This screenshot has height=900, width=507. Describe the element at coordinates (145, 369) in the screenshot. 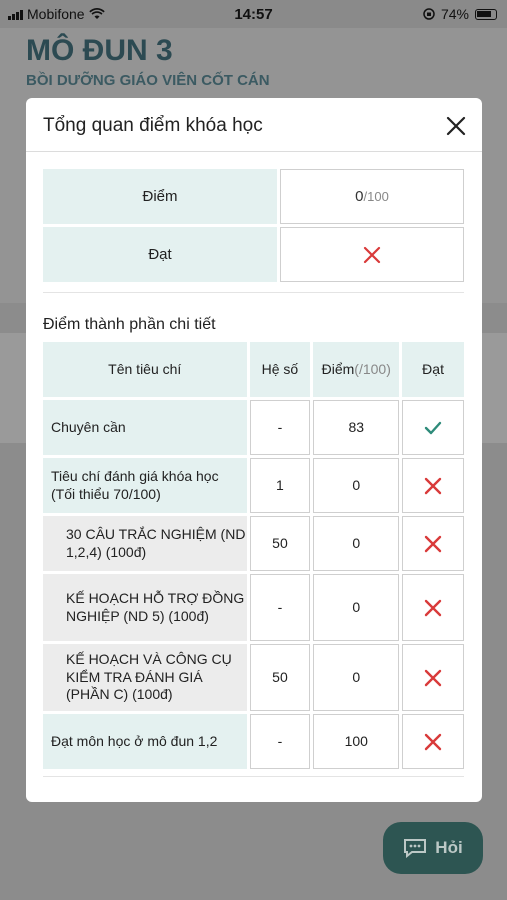

I see `column-header-name: Tên tiêu chí` at that location.